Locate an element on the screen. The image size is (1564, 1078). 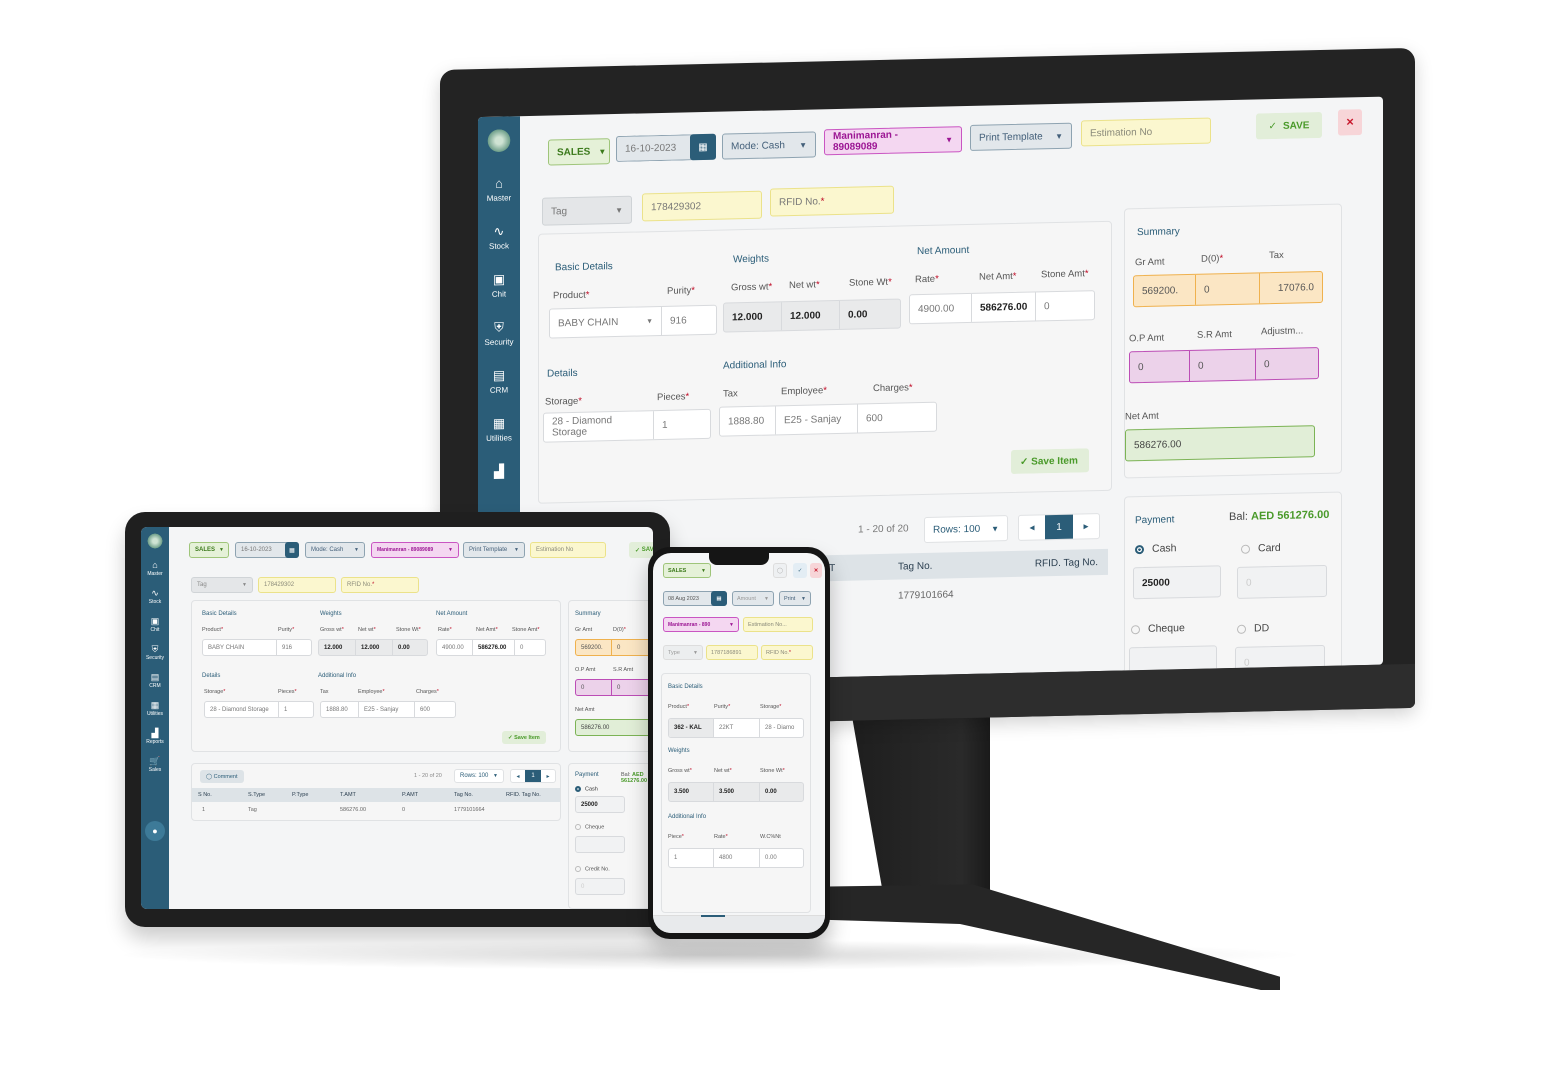
amount-mode-dropdown: Amount ▼ is located at coordinates (753, 598).